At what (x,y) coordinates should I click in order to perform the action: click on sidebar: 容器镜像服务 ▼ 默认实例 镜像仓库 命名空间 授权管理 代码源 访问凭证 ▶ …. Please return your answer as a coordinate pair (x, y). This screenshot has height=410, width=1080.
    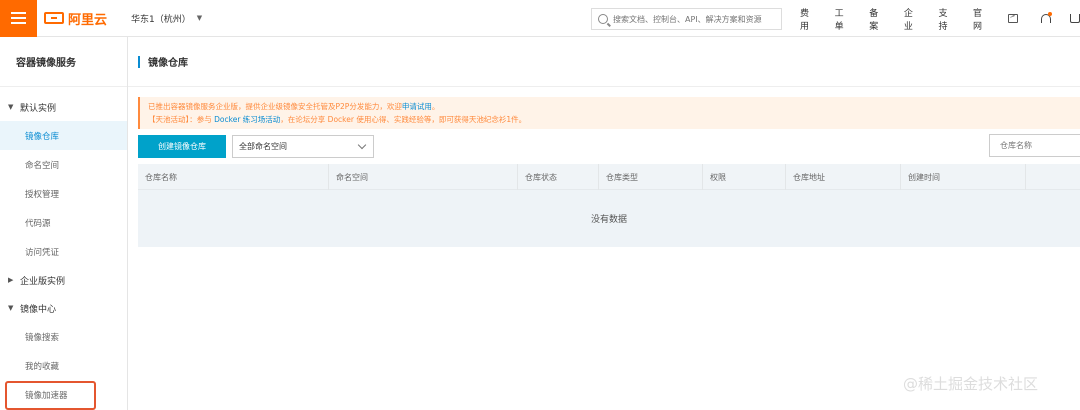
    Looking at the image, I should click on (64, 223).